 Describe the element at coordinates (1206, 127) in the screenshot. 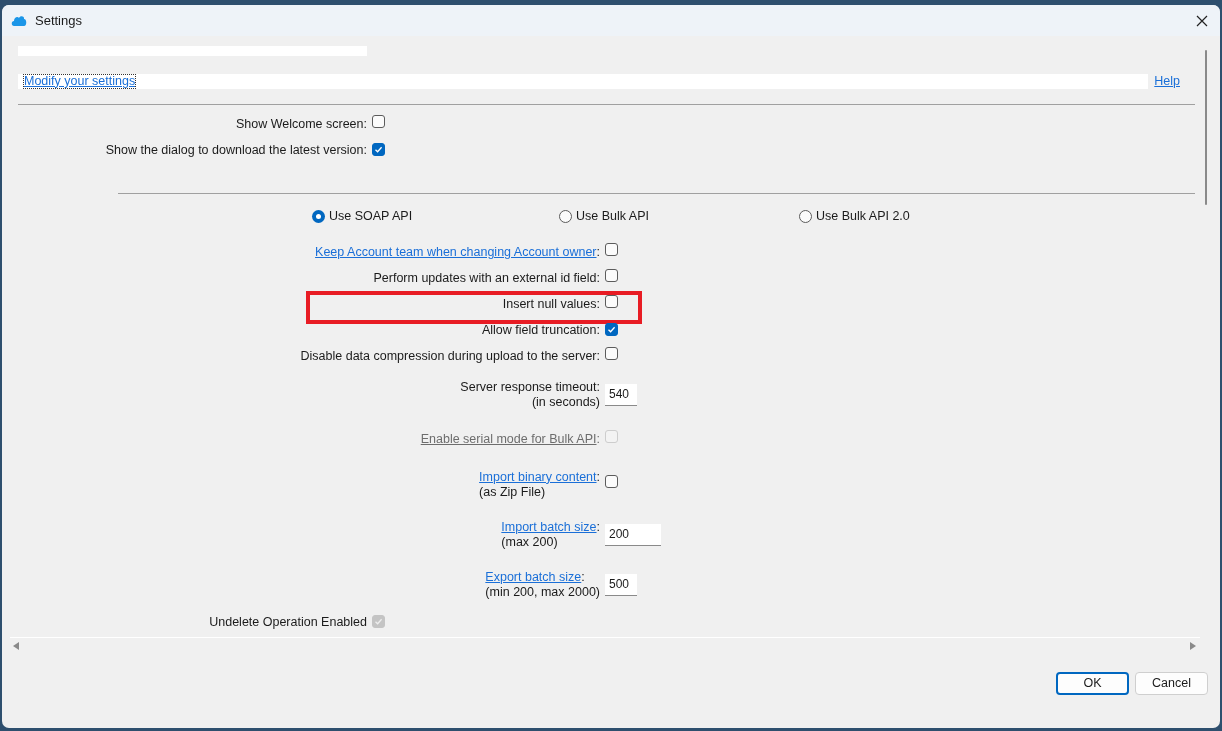

I see `scroll-thumb` at that location.